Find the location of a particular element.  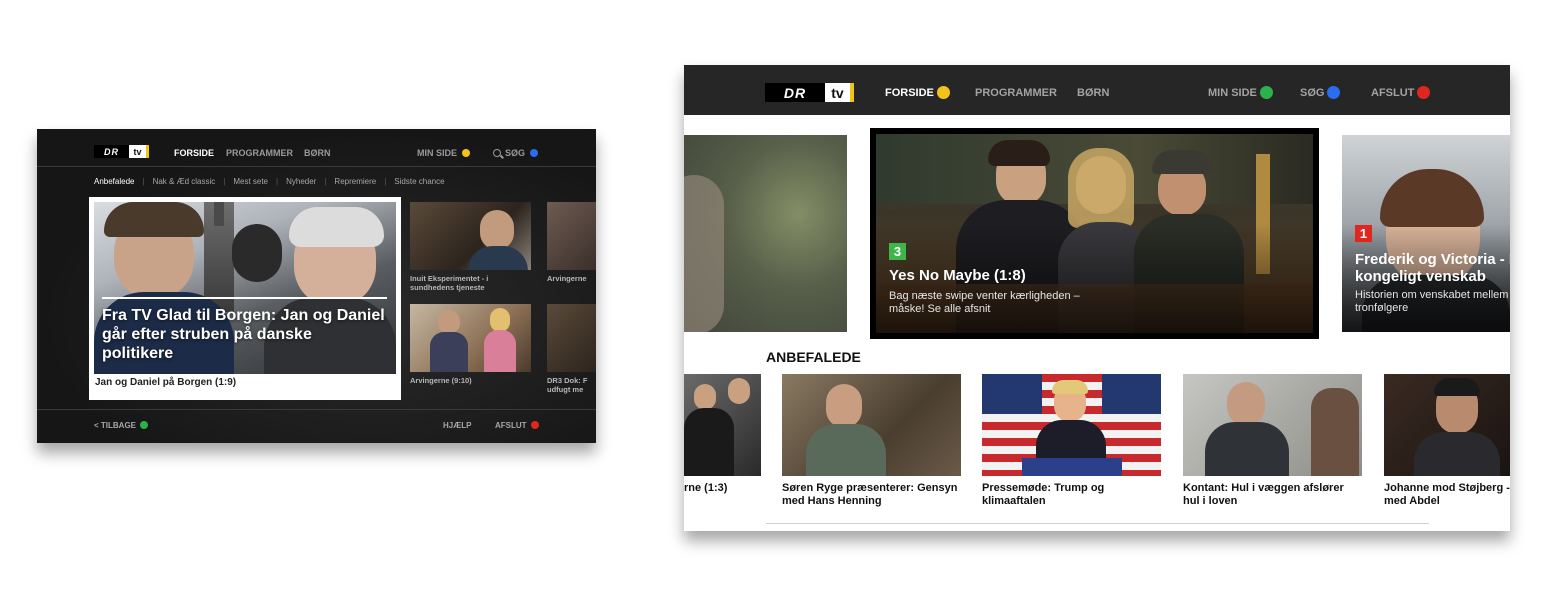

program-tile: Arvingerne is located at coordinates (571, 249).